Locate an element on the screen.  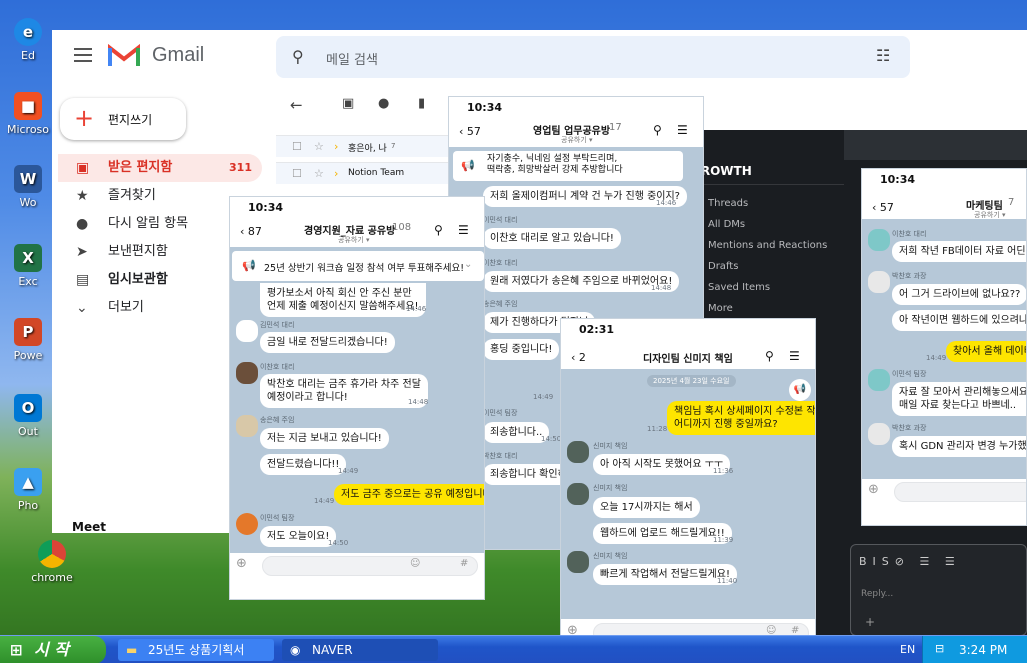
chat-bubble: 박찬호 대리는 금주 휴가라 차주 전달 예정이라고 합니다! is located at coordinates (344, 391).